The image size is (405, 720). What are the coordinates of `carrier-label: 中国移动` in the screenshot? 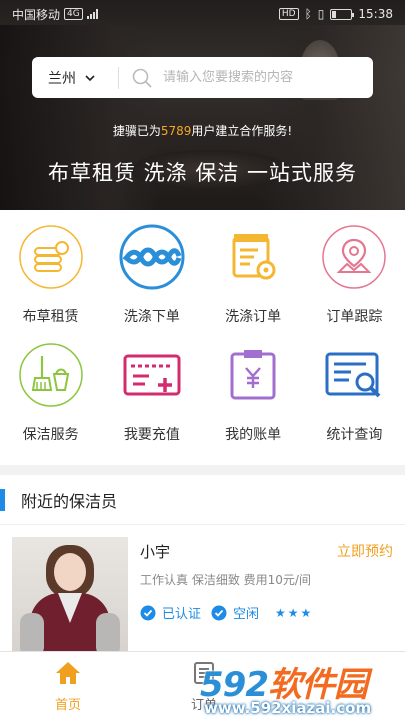 It's located at (36, 14).